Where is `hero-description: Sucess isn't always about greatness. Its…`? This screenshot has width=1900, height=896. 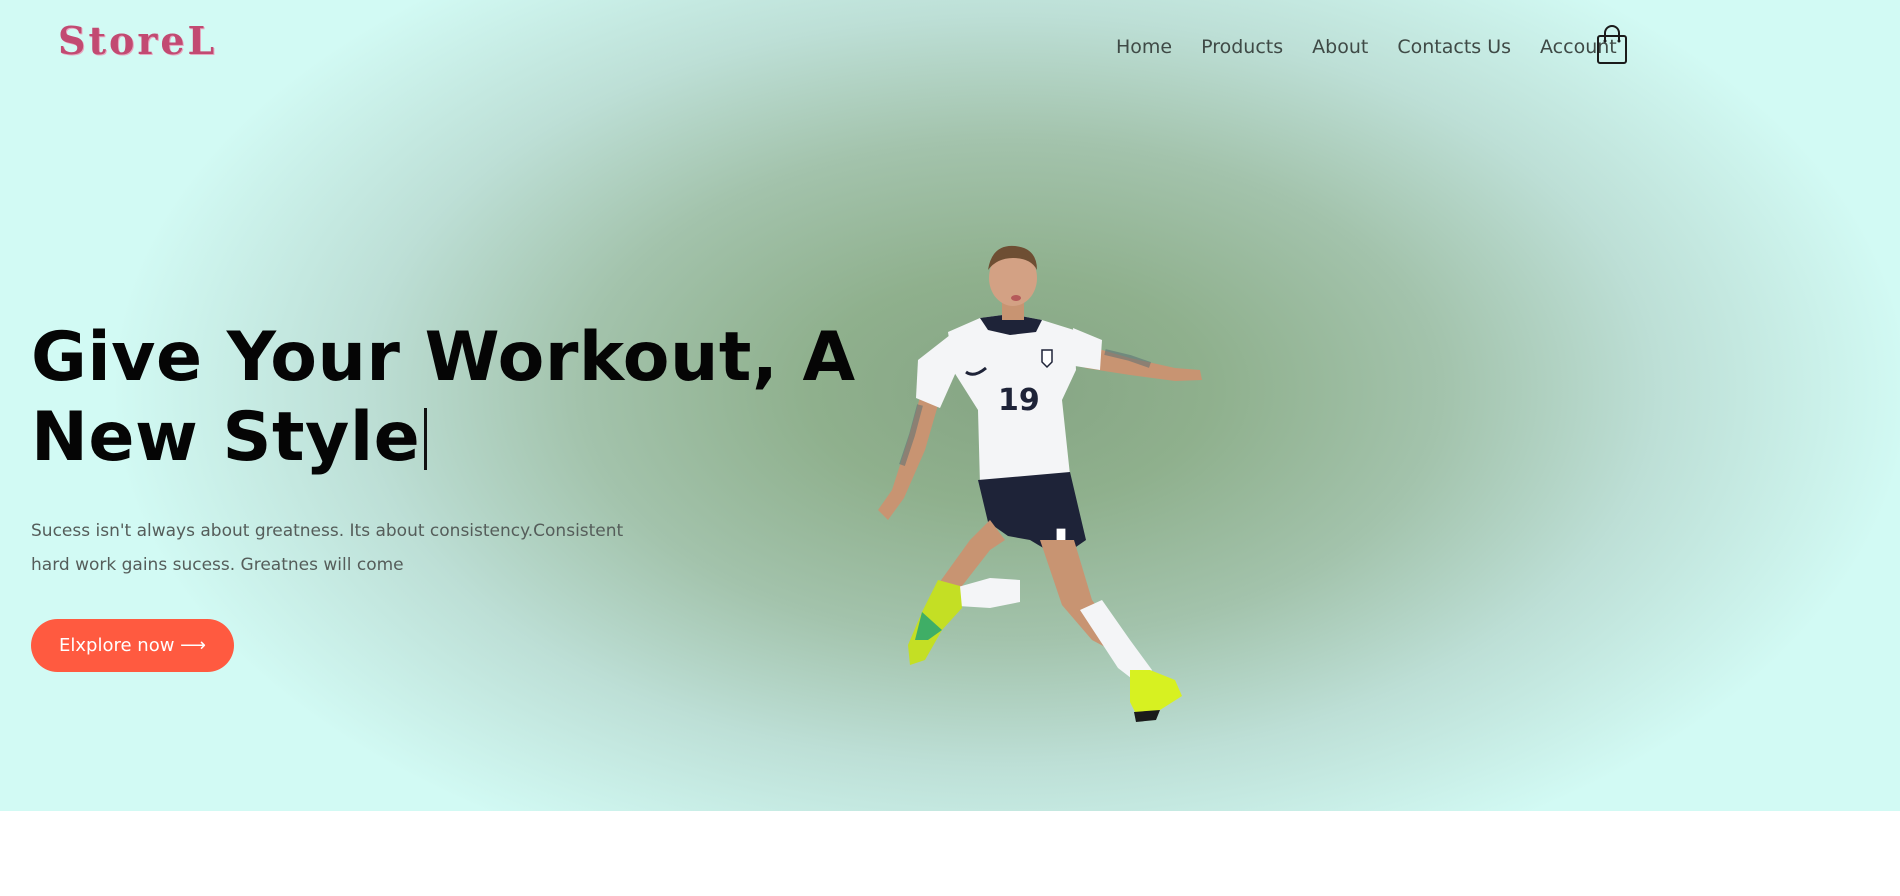 hero-description: Sucess isn't always about greatness. Its… is located at coordinates (331, 548).